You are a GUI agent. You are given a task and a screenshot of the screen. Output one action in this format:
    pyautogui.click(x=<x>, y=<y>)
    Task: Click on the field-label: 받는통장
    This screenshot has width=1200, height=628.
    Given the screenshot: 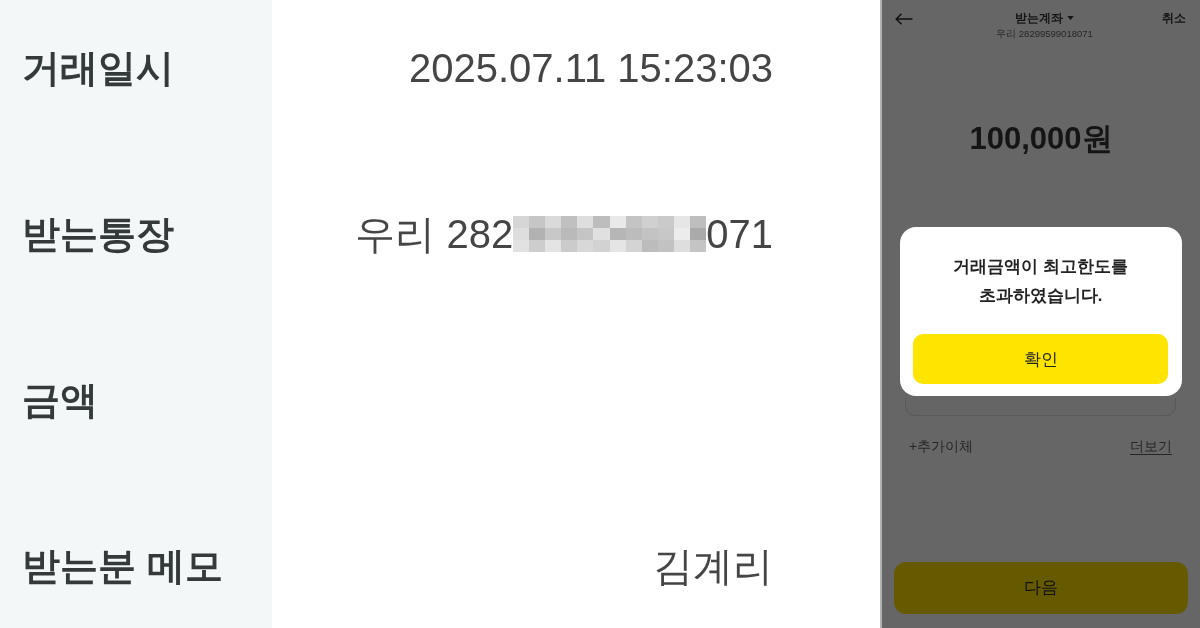 What is the action you would take?
    pyautogui.click(x=98, y=234)
    